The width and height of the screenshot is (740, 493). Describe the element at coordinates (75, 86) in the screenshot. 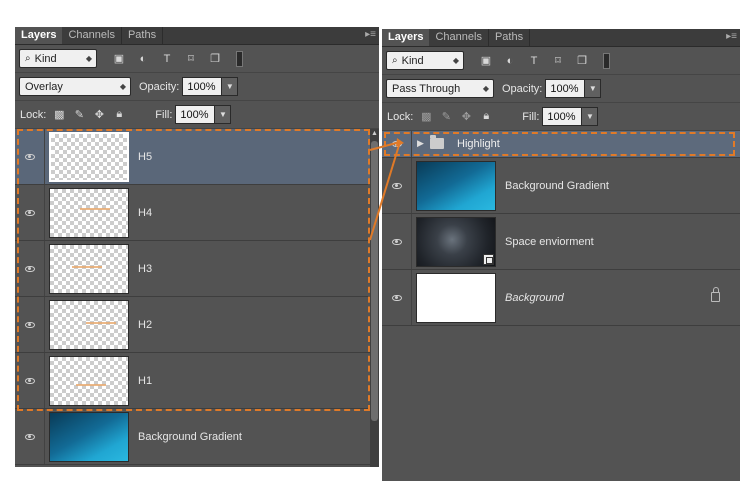

I see `blend-mode-select: Overlay ◆` at that location.